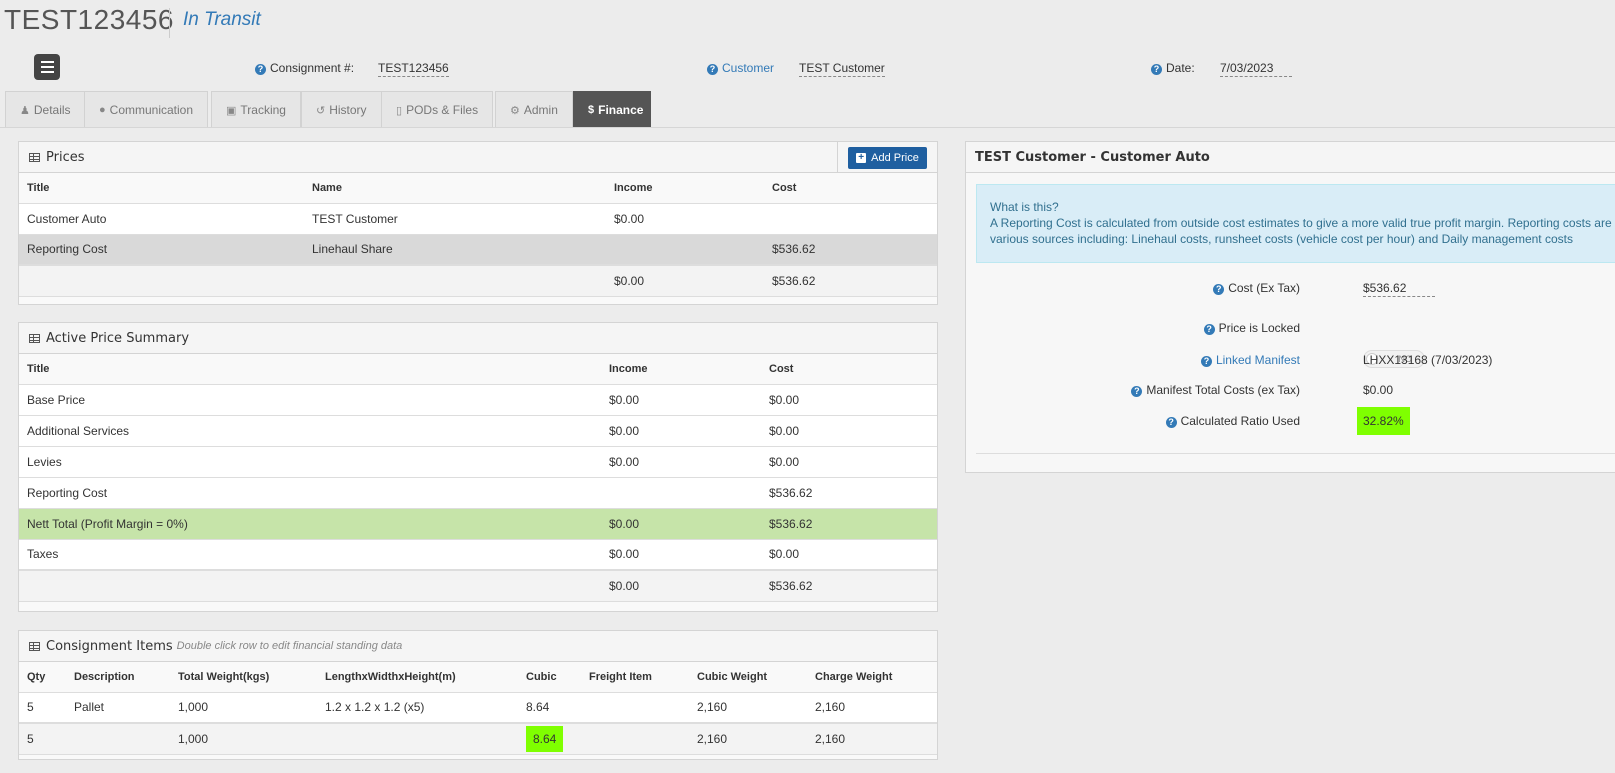  What do you see at coordinates (341, 109) in the screenshot?
I see `tab-history: ↺ History` at bounding box center [341, 109].